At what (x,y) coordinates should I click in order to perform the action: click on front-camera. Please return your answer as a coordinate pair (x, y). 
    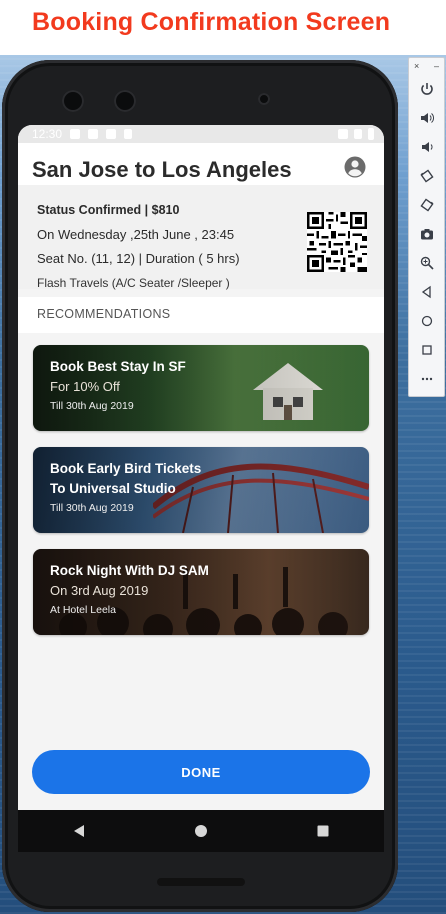
    Looking at the image, I should click on (73, 101).